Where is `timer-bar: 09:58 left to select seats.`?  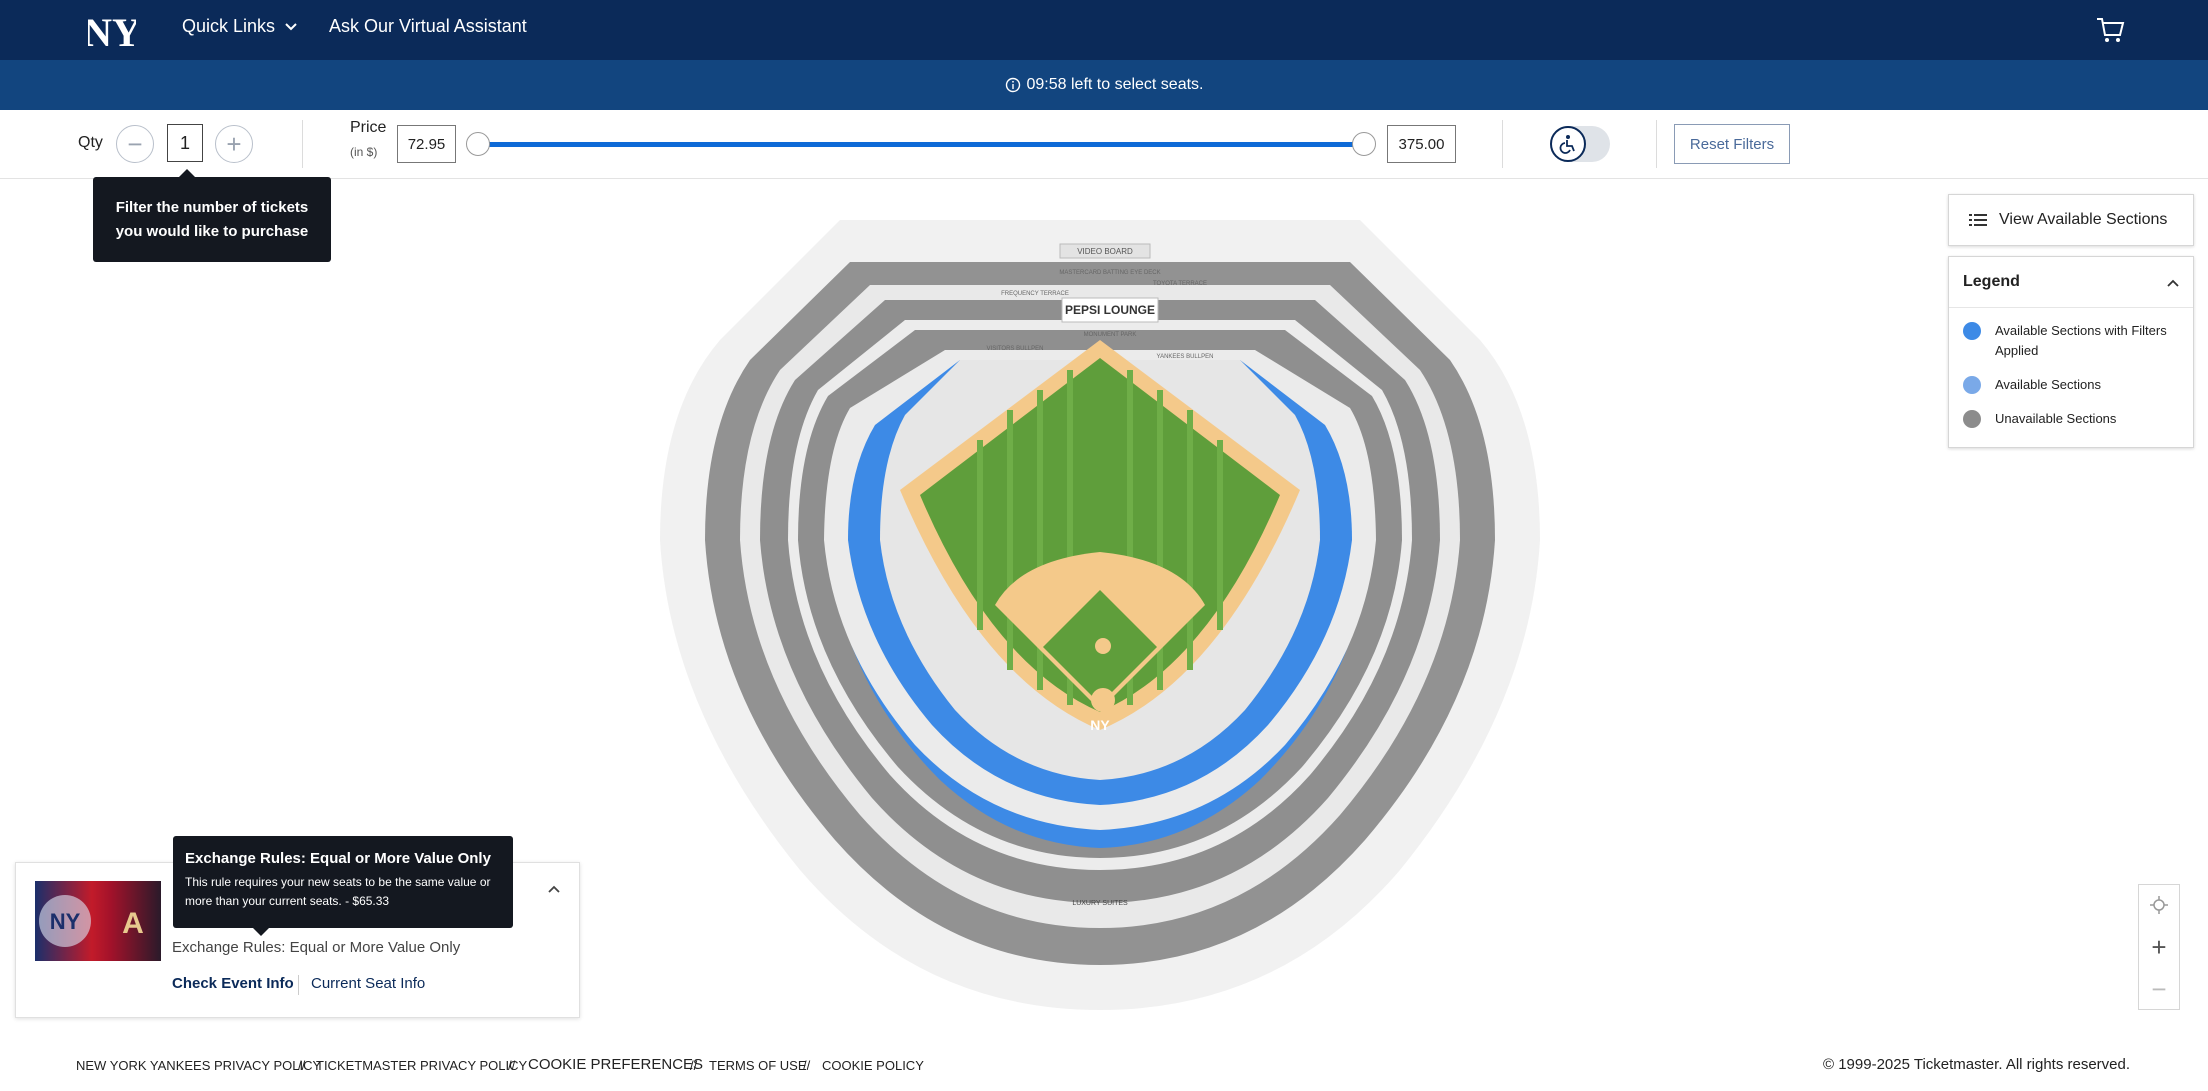
timer-bar: 09:58 left to select seats. is located at coordinates (1104, 85).